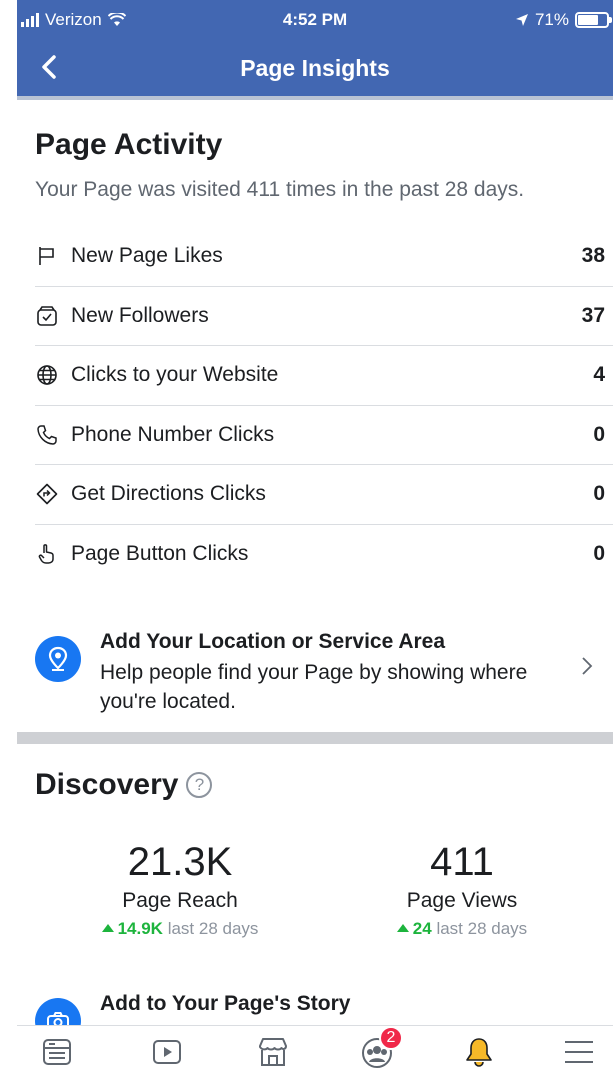  What do you see at coordinates (593, 315) in the screenshot?
I see `metric-value: 37` at bounding box center [593, 315].